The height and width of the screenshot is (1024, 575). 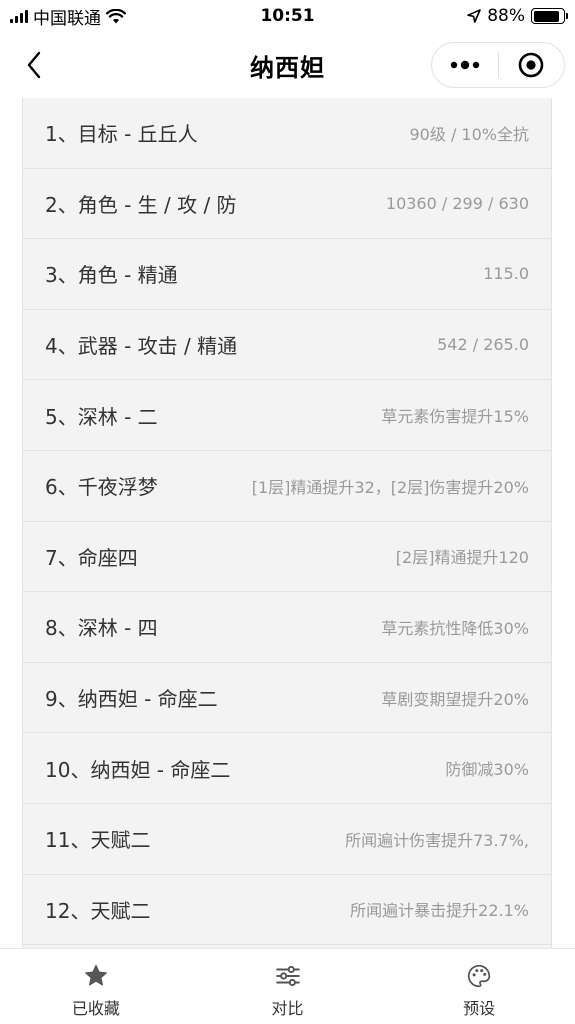 I want to click on list-item: 12、天赋二 所闻遍计暴击提升22.1%, so click(x=287, y=910).